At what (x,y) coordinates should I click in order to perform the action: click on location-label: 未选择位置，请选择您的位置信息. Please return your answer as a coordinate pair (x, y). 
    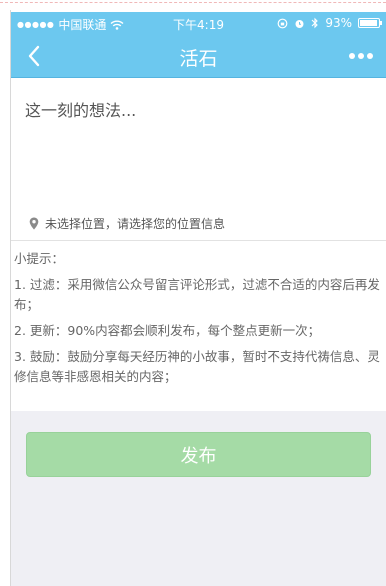
    Looking at the image, I should click on (135, 224).